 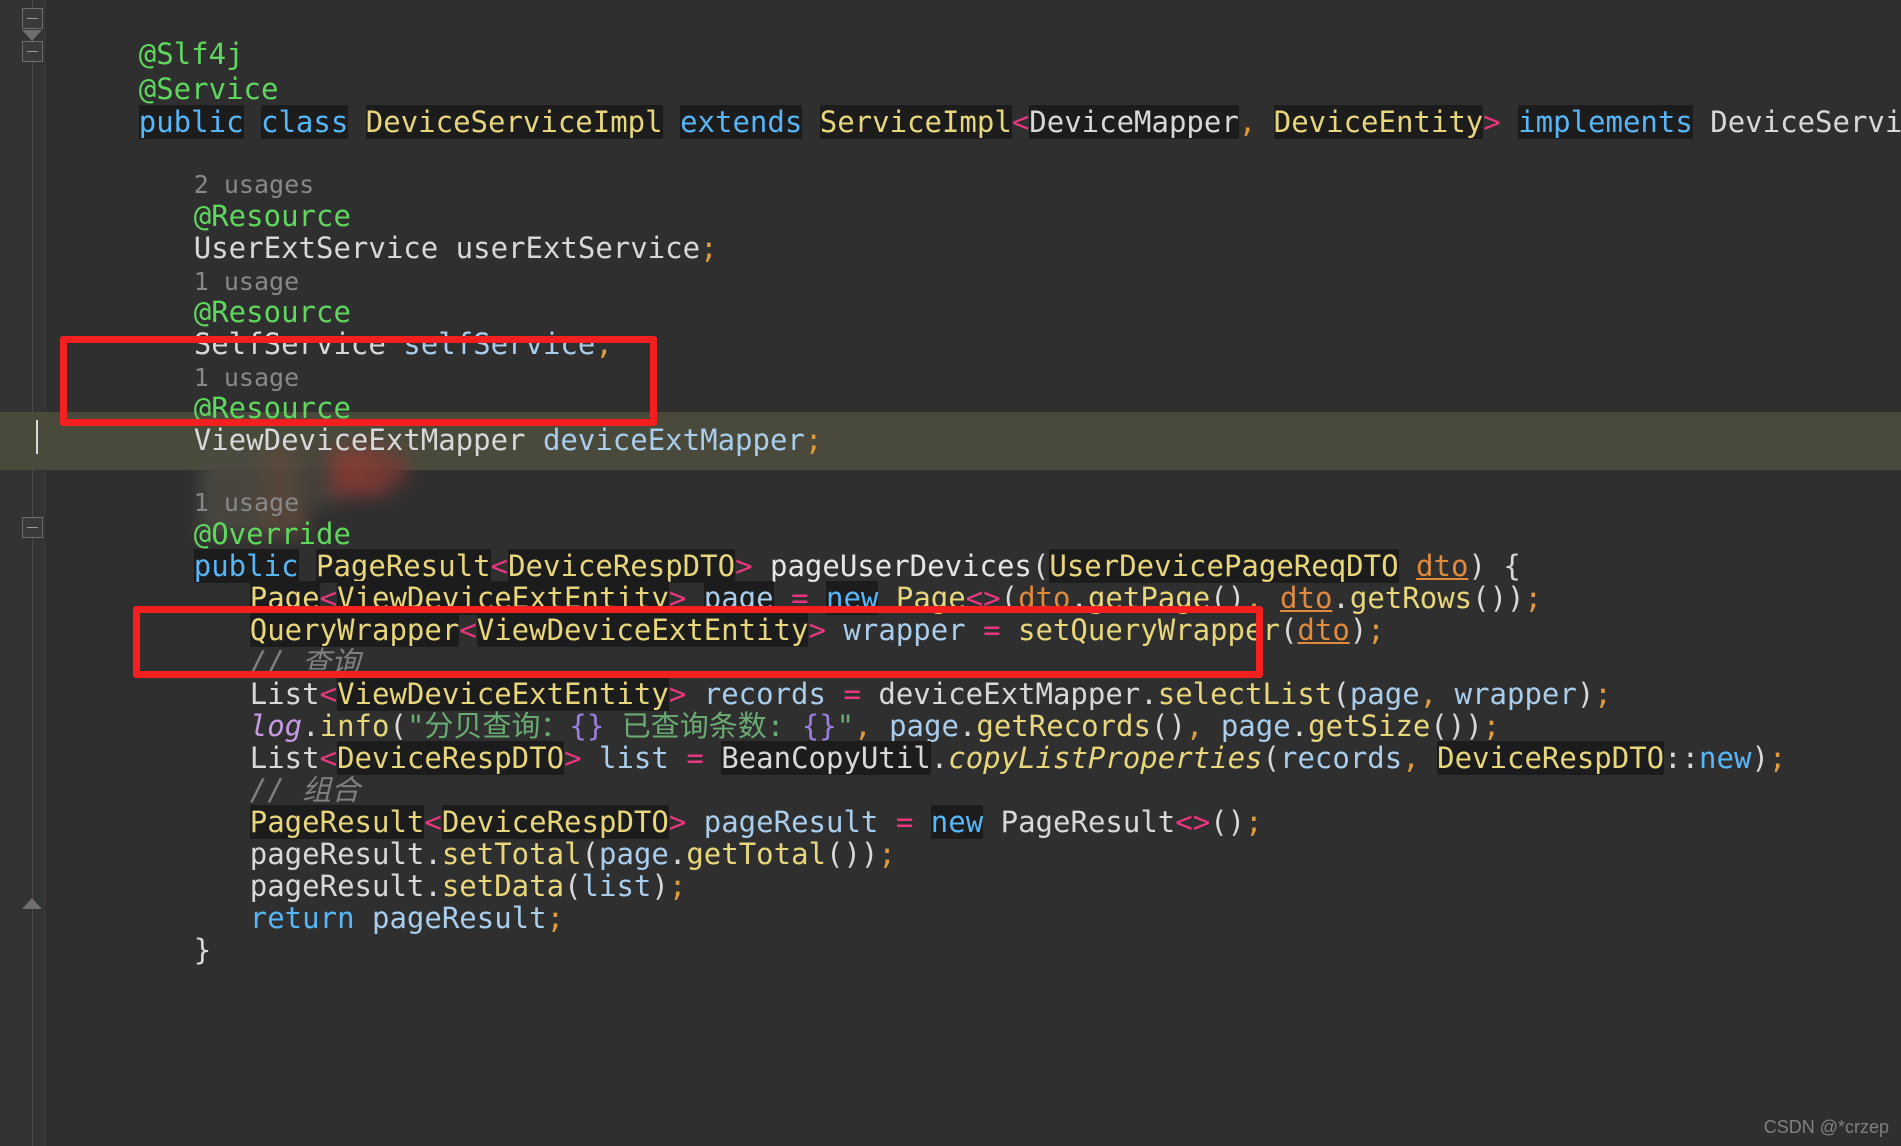 What do you see at coordinates (358, 381) in the screenshot?
I see `annotation-box-field-declaration` at bounding box center [358, 381].